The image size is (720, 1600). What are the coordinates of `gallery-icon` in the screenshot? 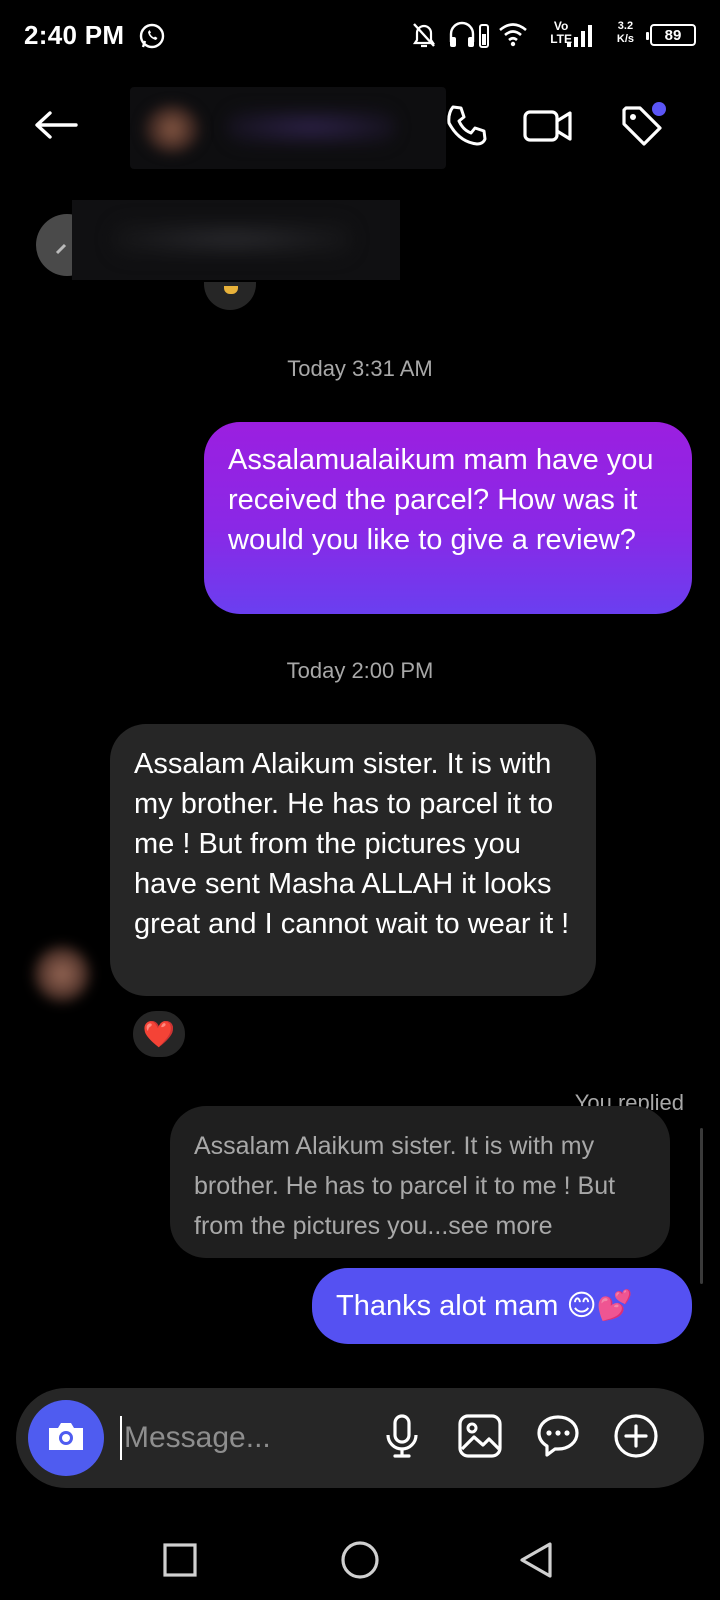 It's located at (480, 1438).